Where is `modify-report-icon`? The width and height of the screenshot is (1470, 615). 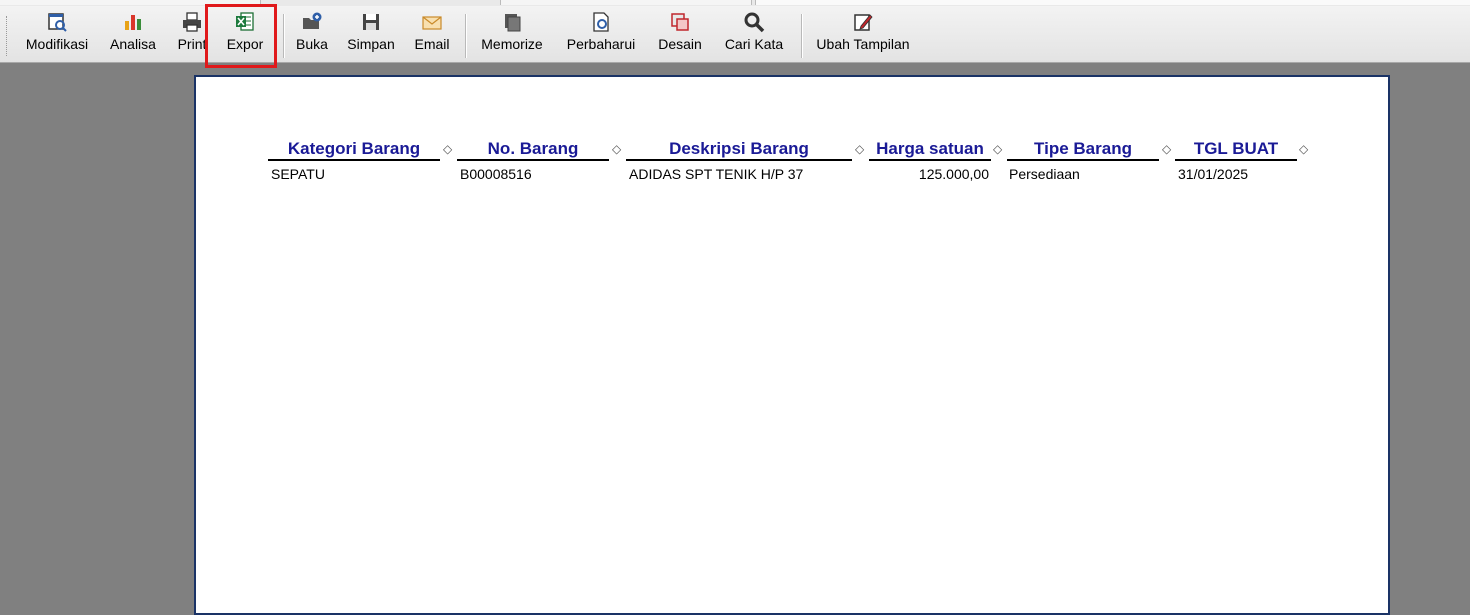
modify-report-icon is located at coordinates (57, 22).